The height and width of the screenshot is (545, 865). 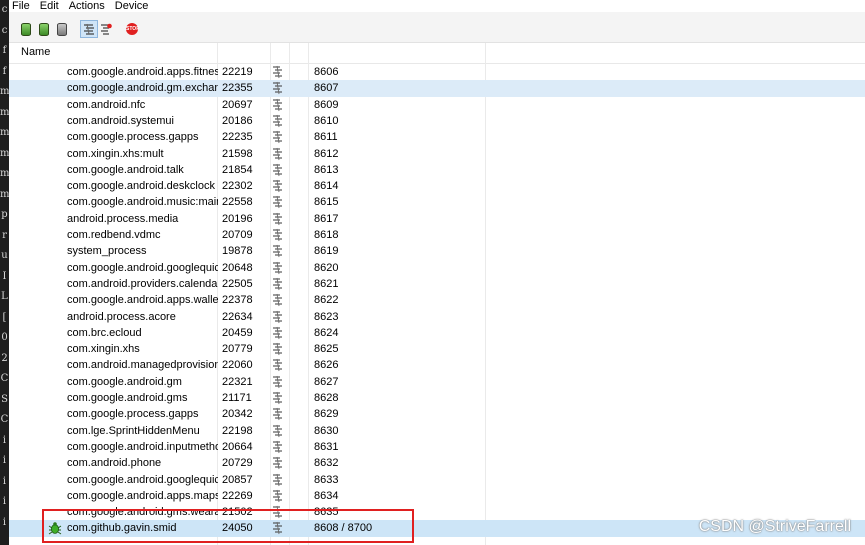 I want to click on process-pid: 20857, so click(x=237, y=479).